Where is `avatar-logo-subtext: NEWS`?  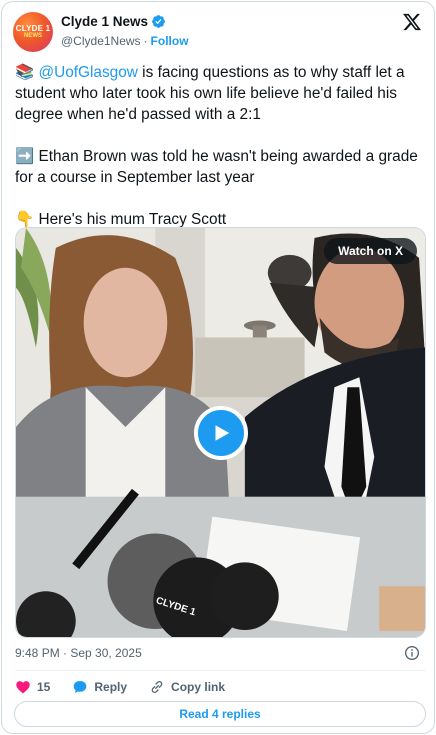 avatar-logo-subtext: NEWS is located at coordinates (33, 36).